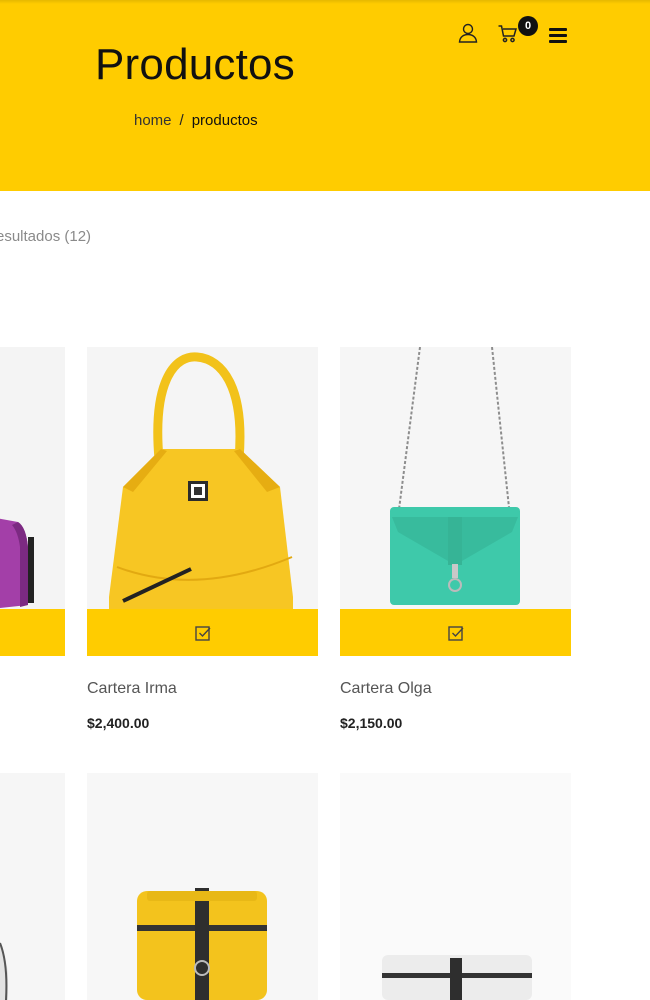 This screenshot has width=650, height=1000. I want to click on breadcrumb-current: productos, so click(224, 120).